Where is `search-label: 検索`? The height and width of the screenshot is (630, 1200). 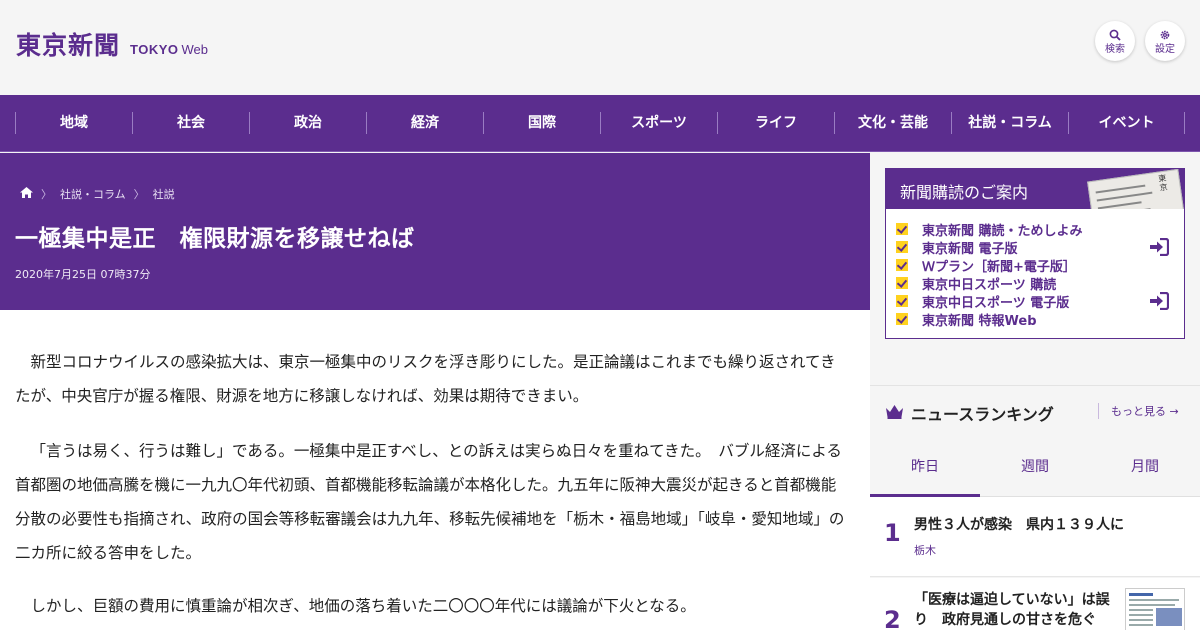
search-label: 検索 is located at coordinates (1115, 49).